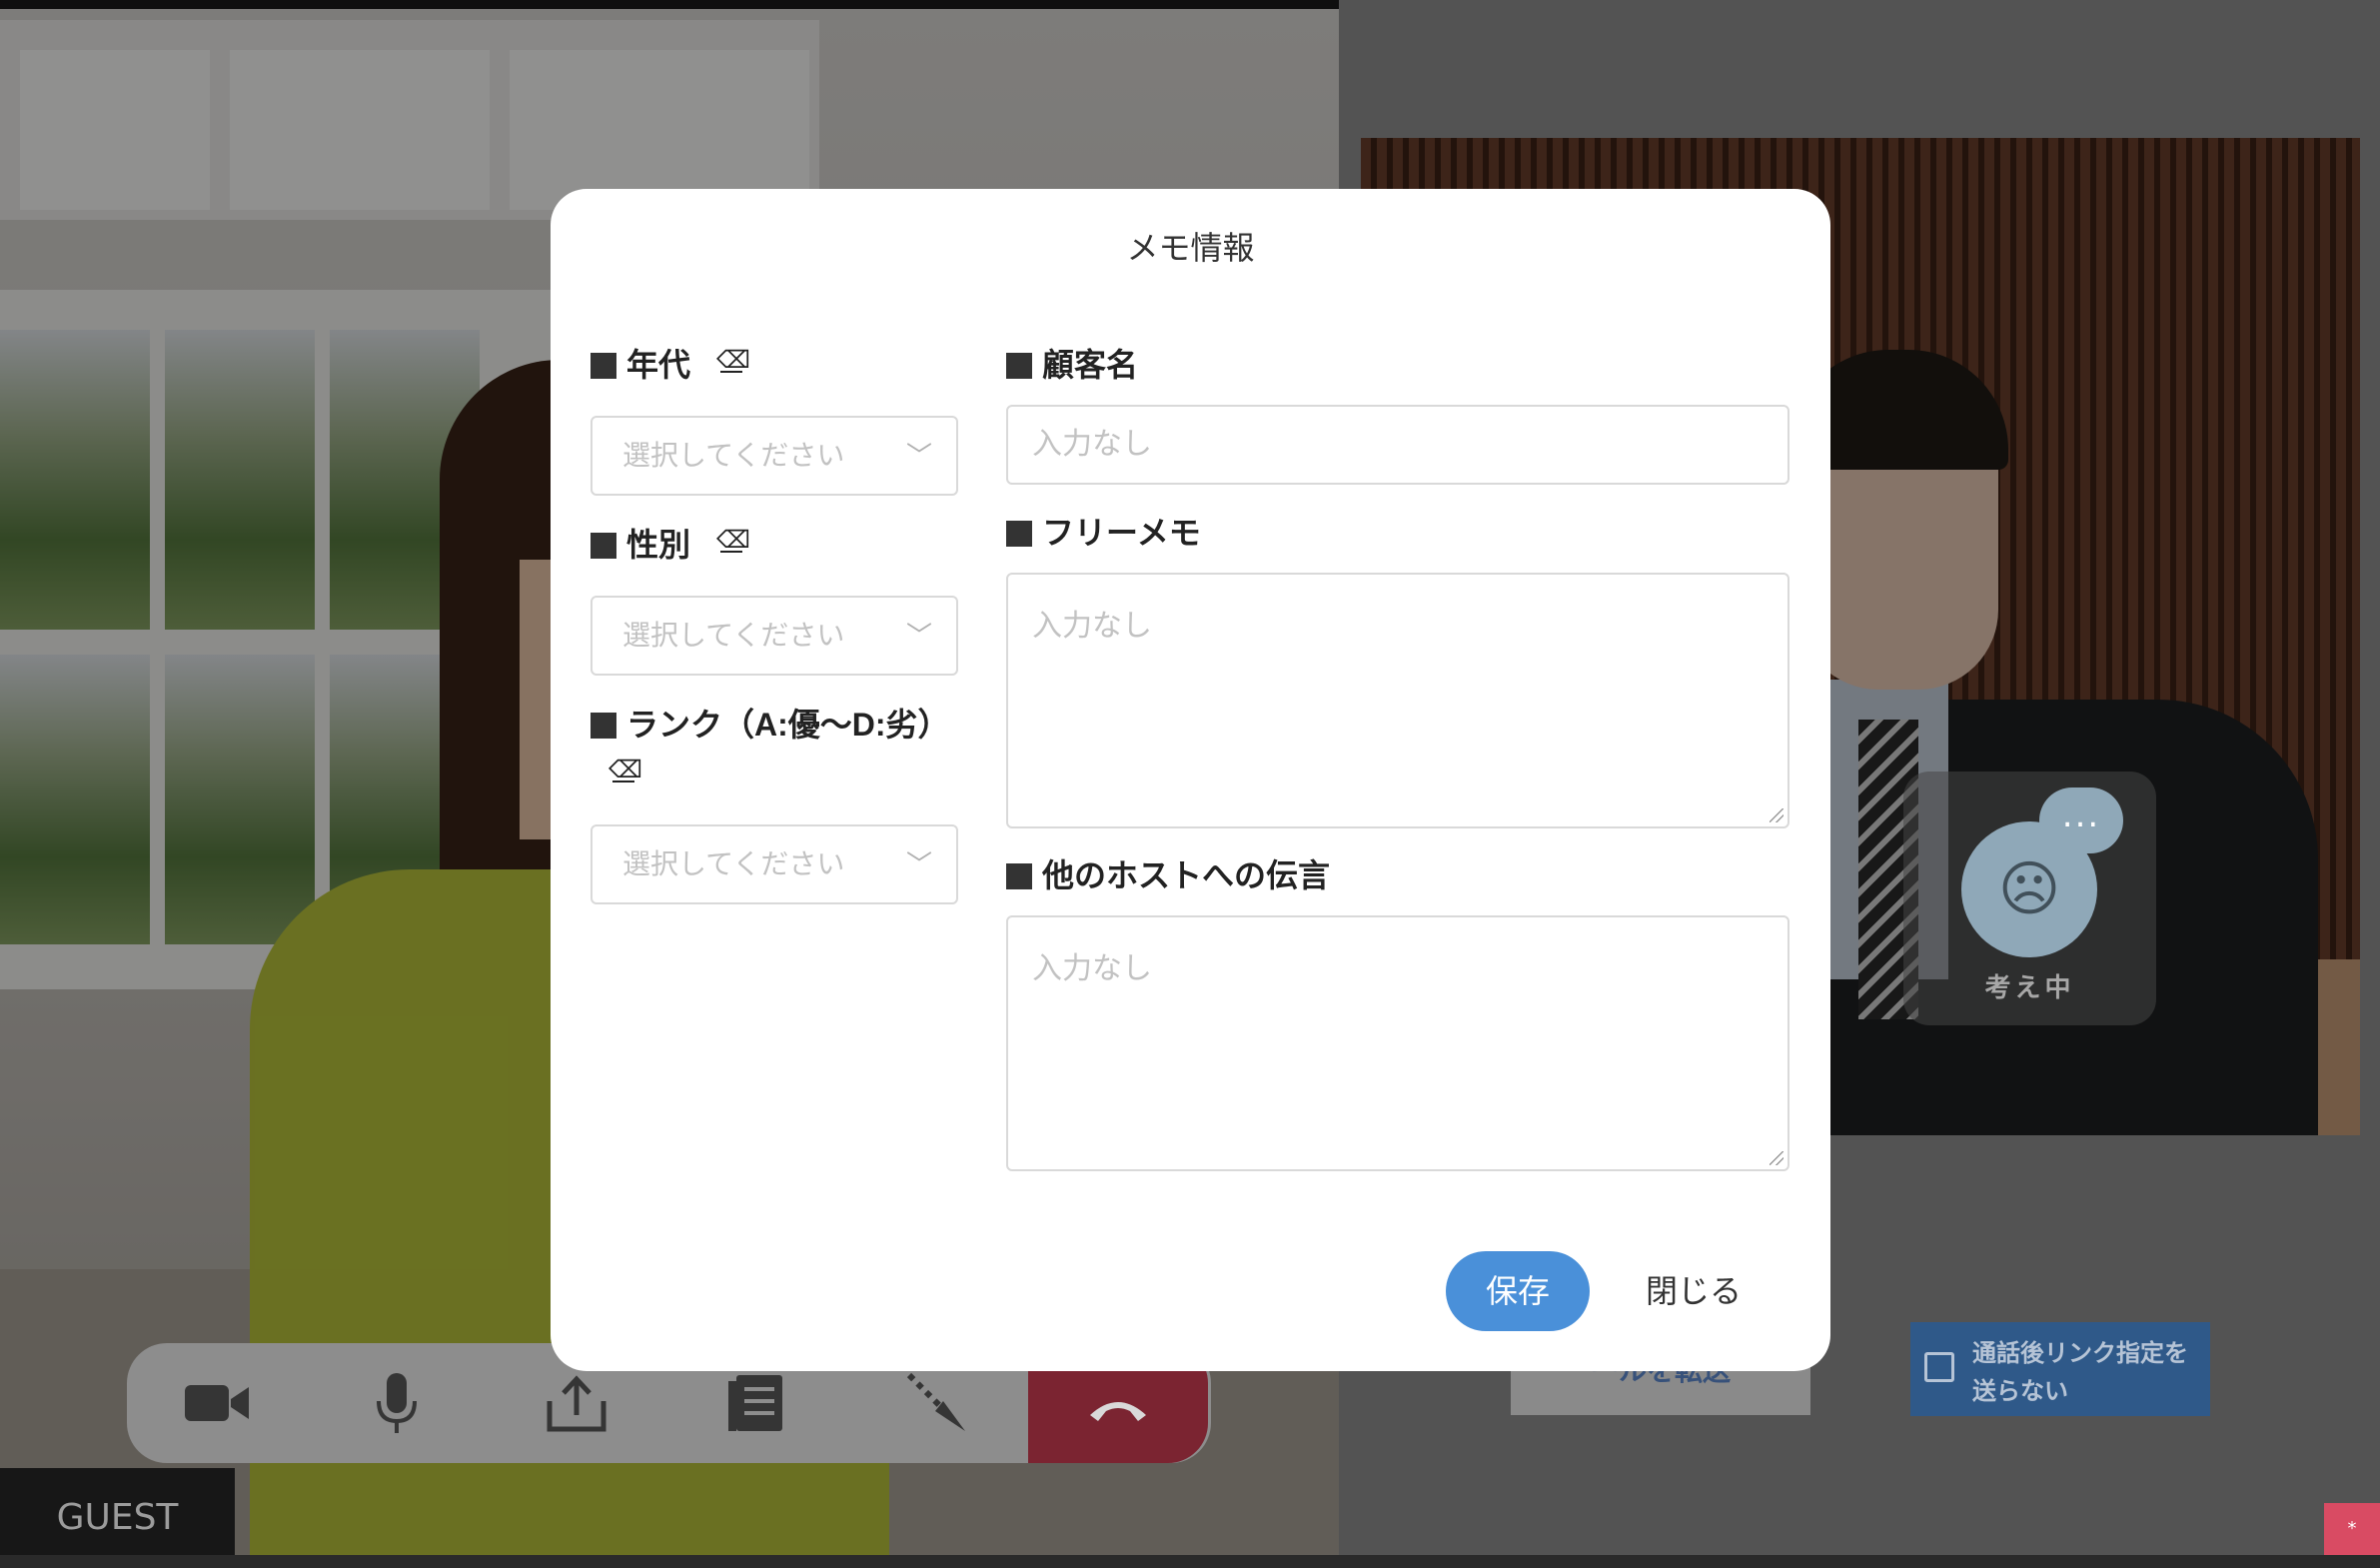 This screenshot has width=2380, height=1568. I want to click on thinking-status-panel: ☹ ... 考え中, so click(2030, 899).